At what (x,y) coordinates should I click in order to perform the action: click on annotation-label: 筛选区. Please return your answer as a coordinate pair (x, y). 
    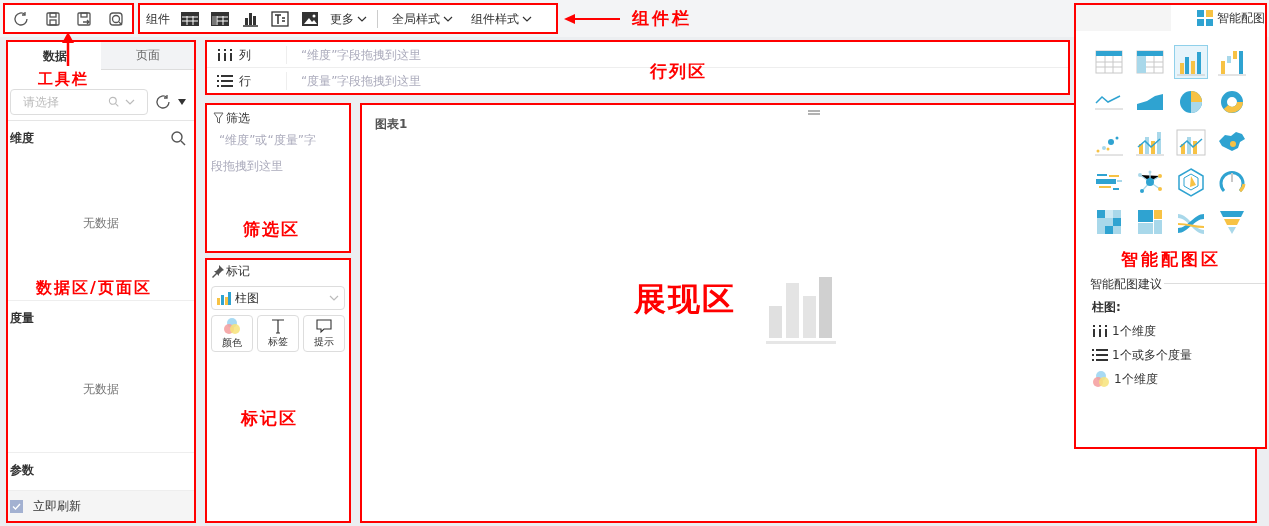
    Looking at the image, I should click on (271, 229).